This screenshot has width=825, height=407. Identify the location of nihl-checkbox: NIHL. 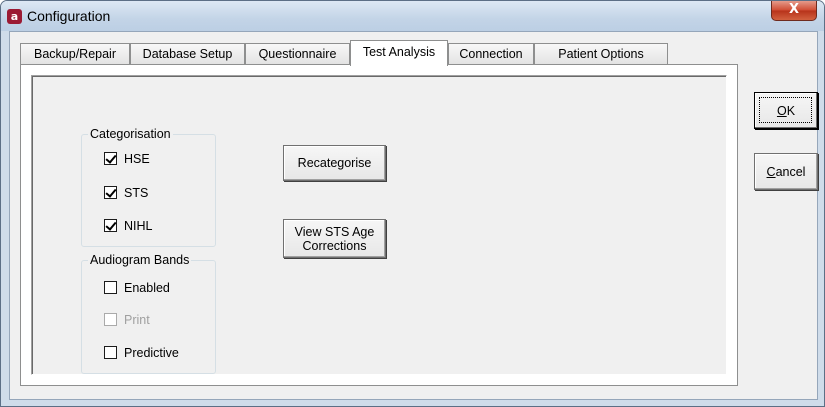
(128, 226).